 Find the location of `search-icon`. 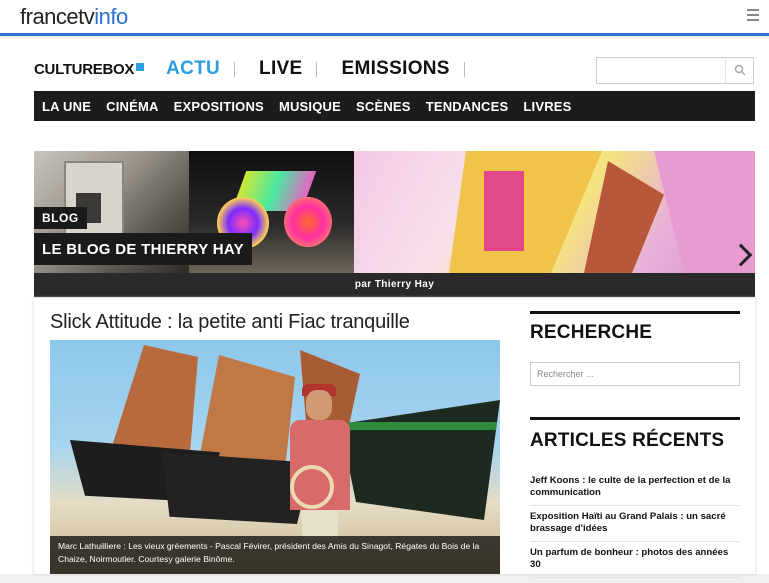

search-icon is located at coordinates (740, 70).